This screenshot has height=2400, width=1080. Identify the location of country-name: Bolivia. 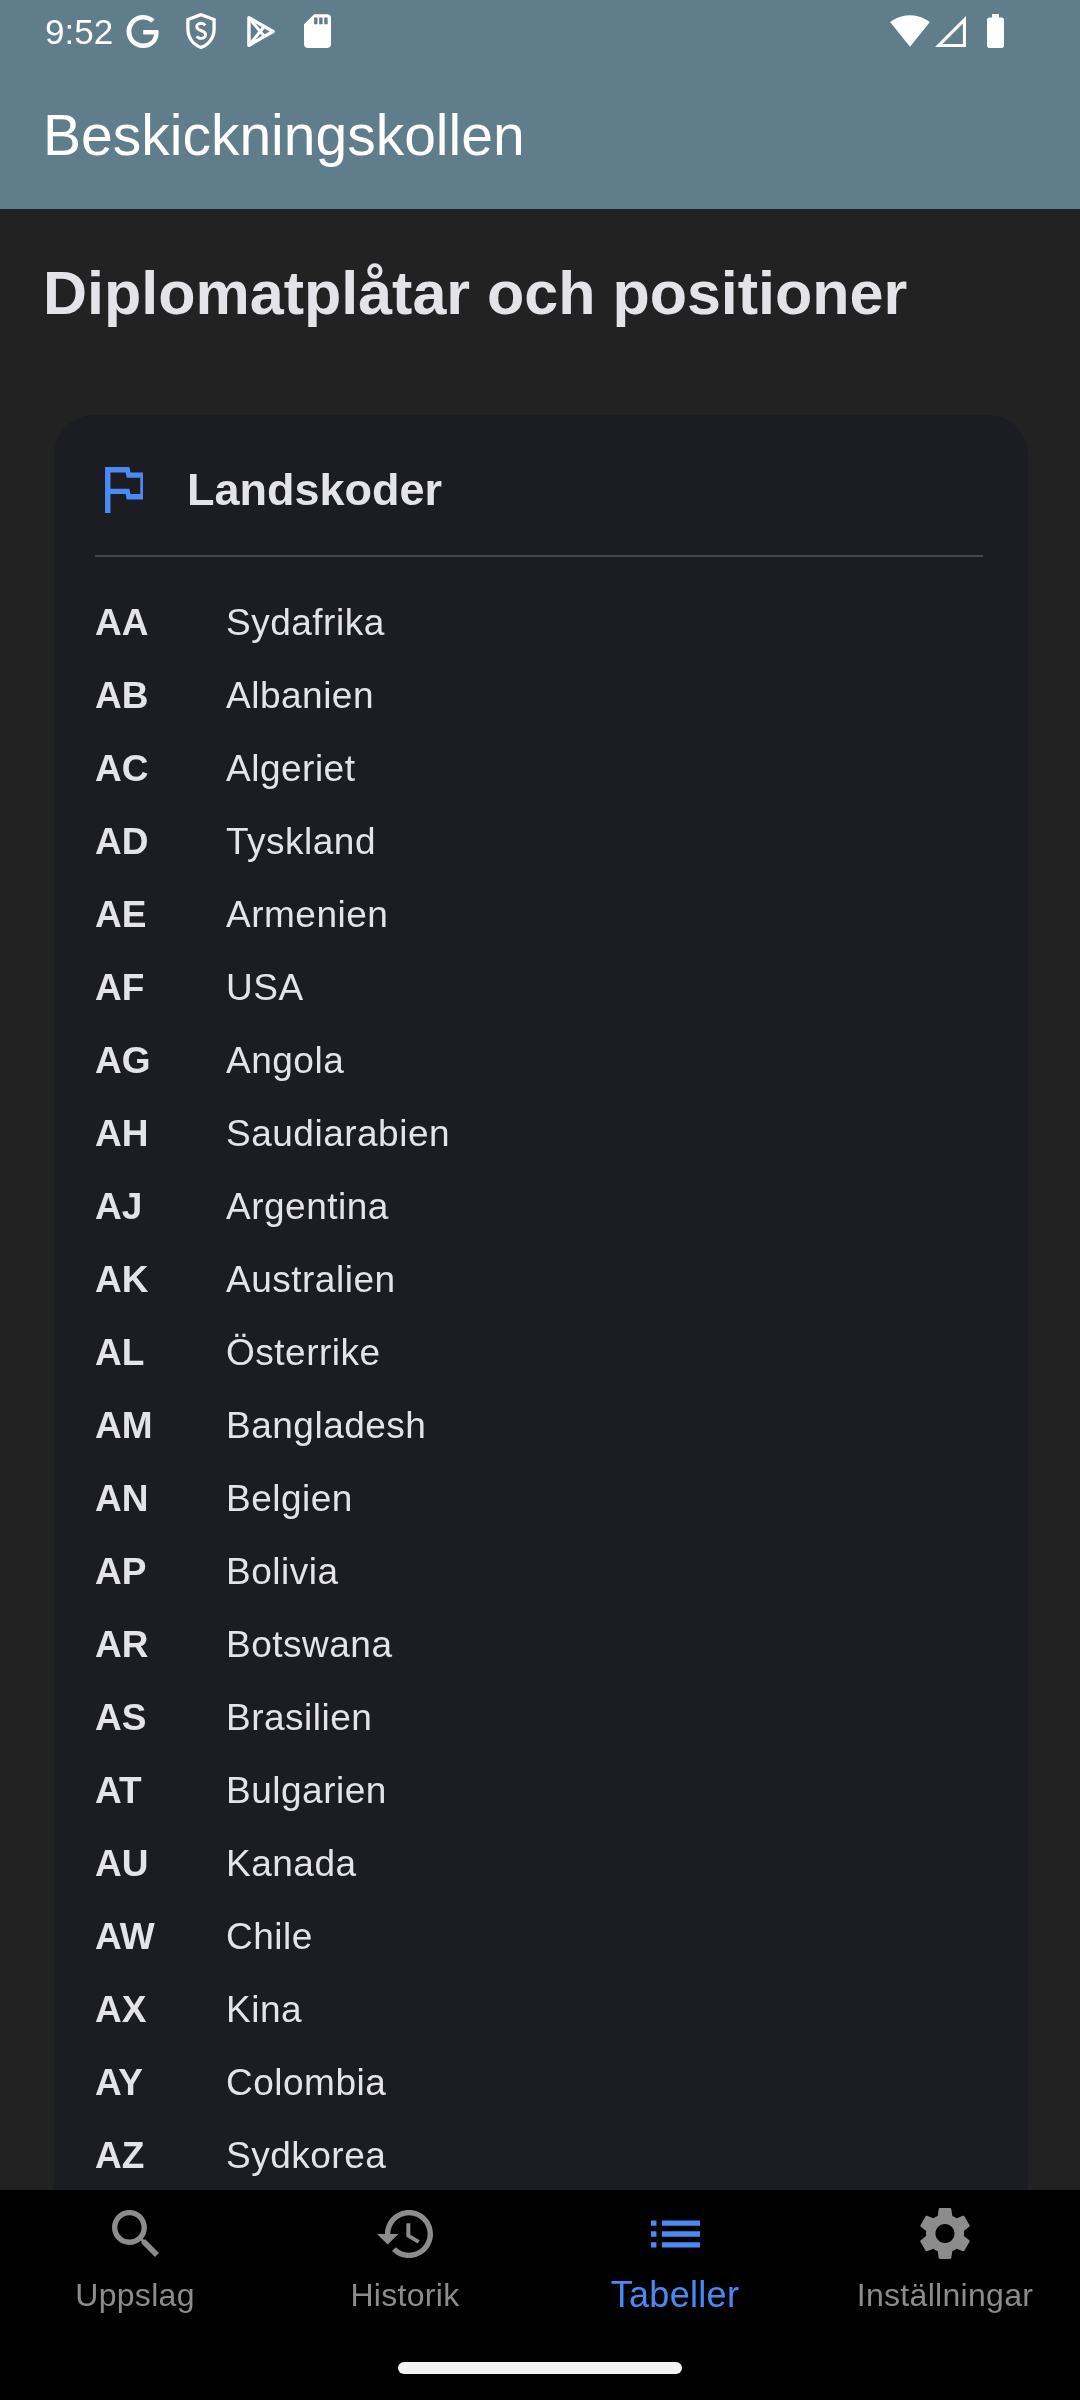
(282, 1572).